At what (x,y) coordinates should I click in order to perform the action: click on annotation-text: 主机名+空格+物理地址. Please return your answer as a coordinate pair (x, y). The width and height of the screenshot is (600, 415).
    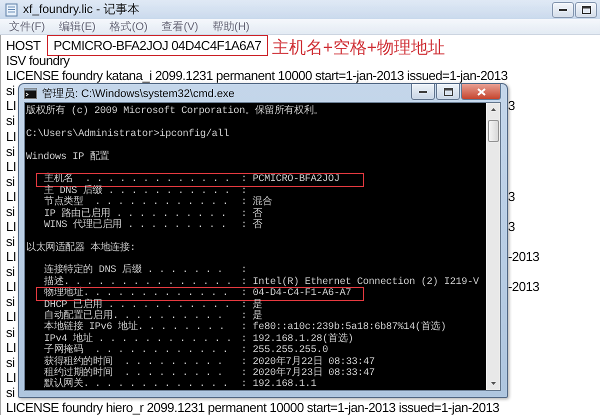
    Looking at the image, I should click on (358, 48).